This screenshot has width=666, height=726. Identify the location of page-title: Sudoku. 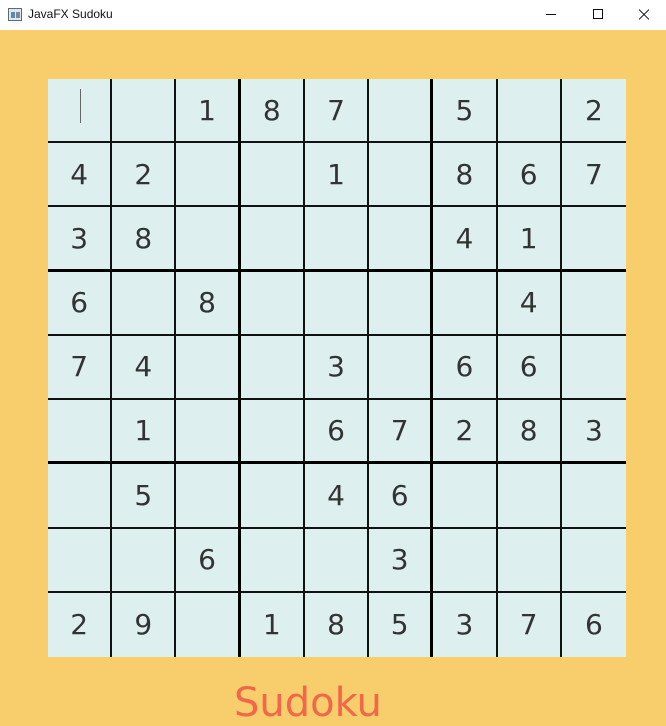
(308, 703).